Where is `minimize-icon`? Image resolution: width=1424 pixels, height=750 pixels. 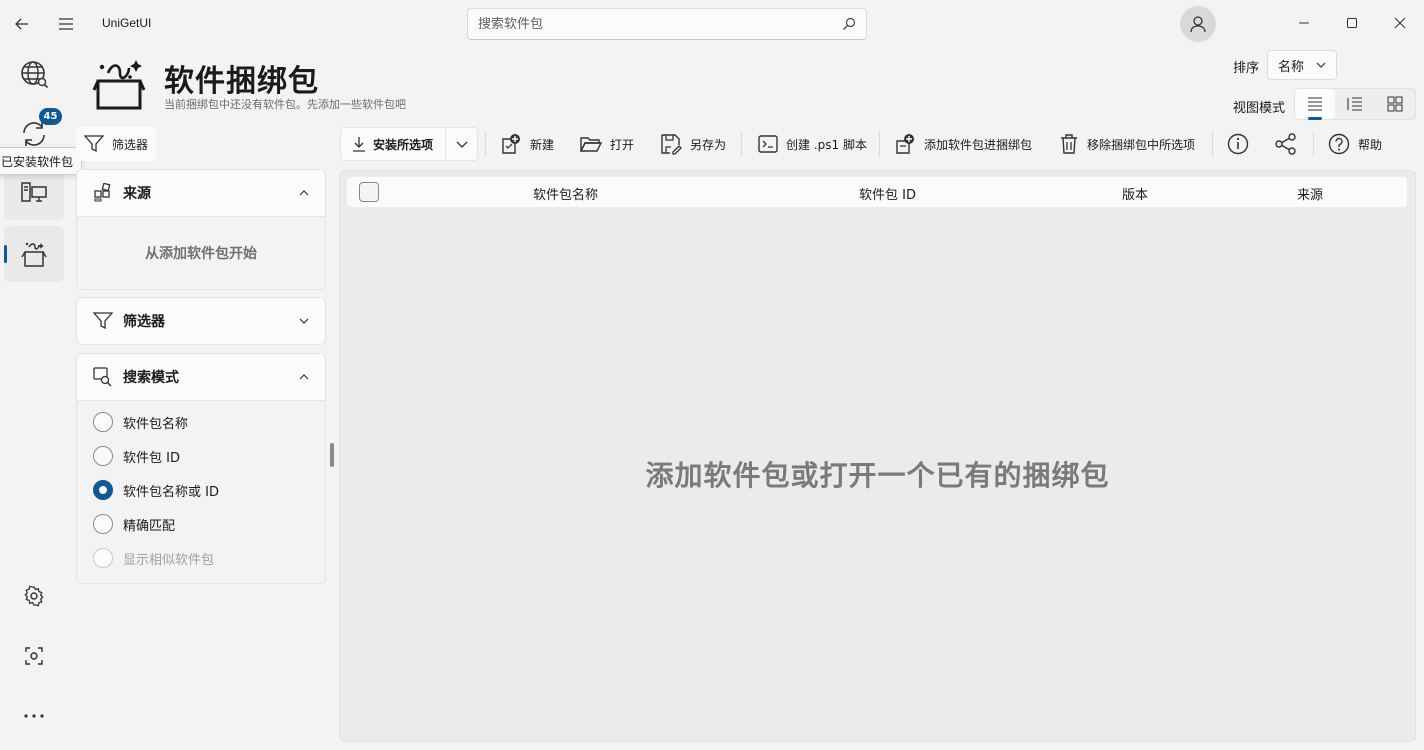
minimize-icon is located at coordinates (1304, 23).